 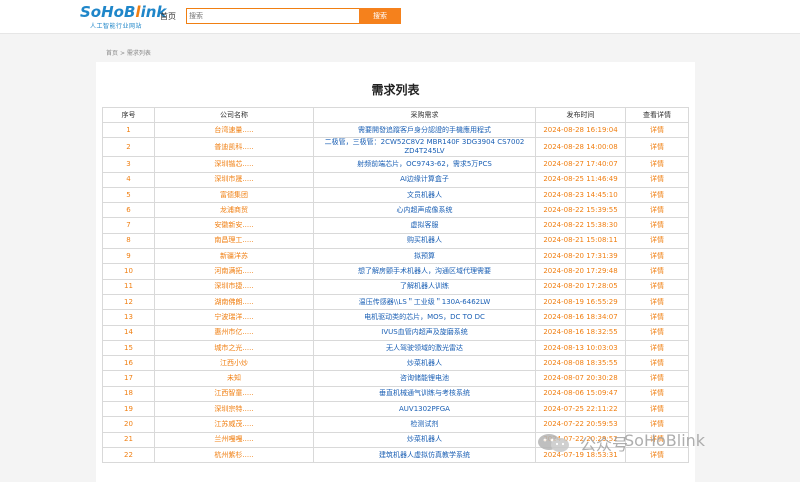 I want to click on requirement-link: 无人驾驶领域的激光雷达, so click(x=424, y=348).